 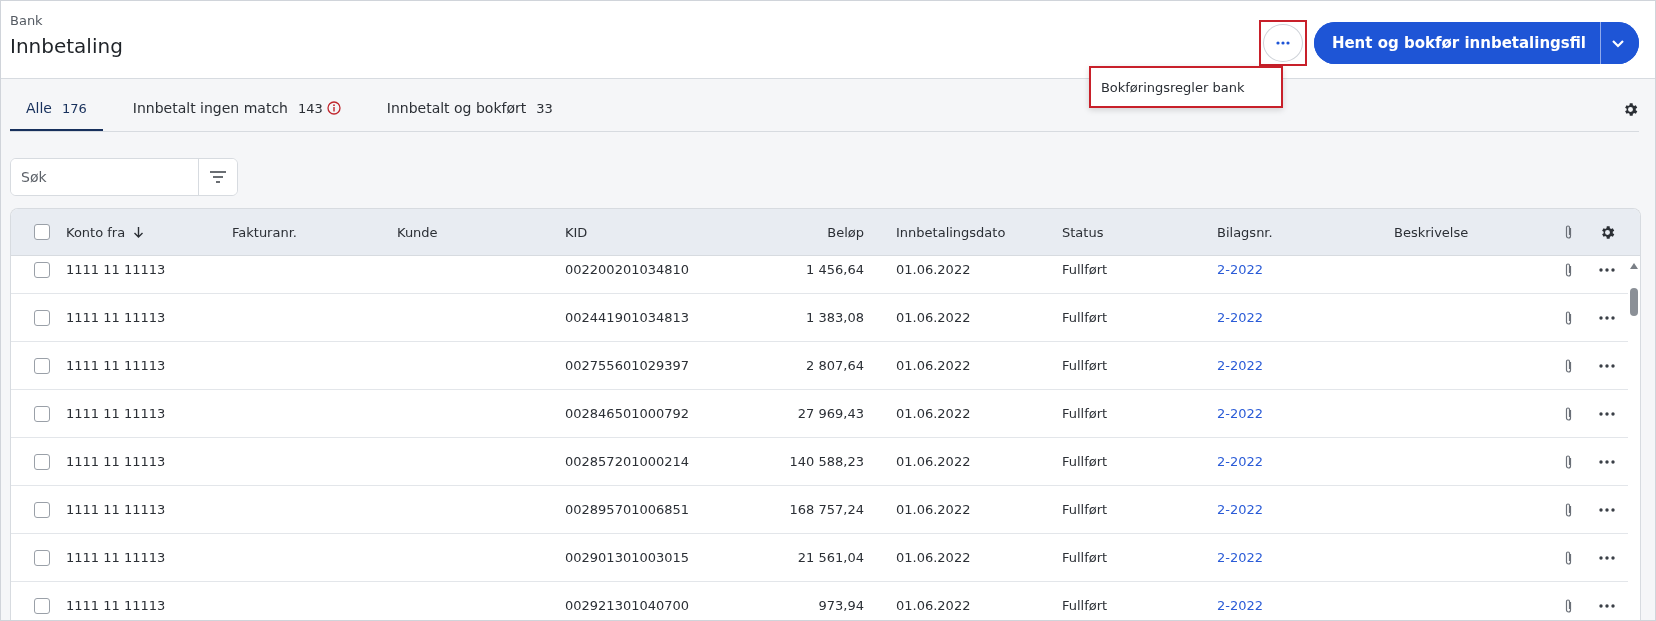 What do you see at coordinates (1167, 87) in the screenshot?
I see `menu-item: Bokføringsregler bank` at bounding box center [1167, 87].